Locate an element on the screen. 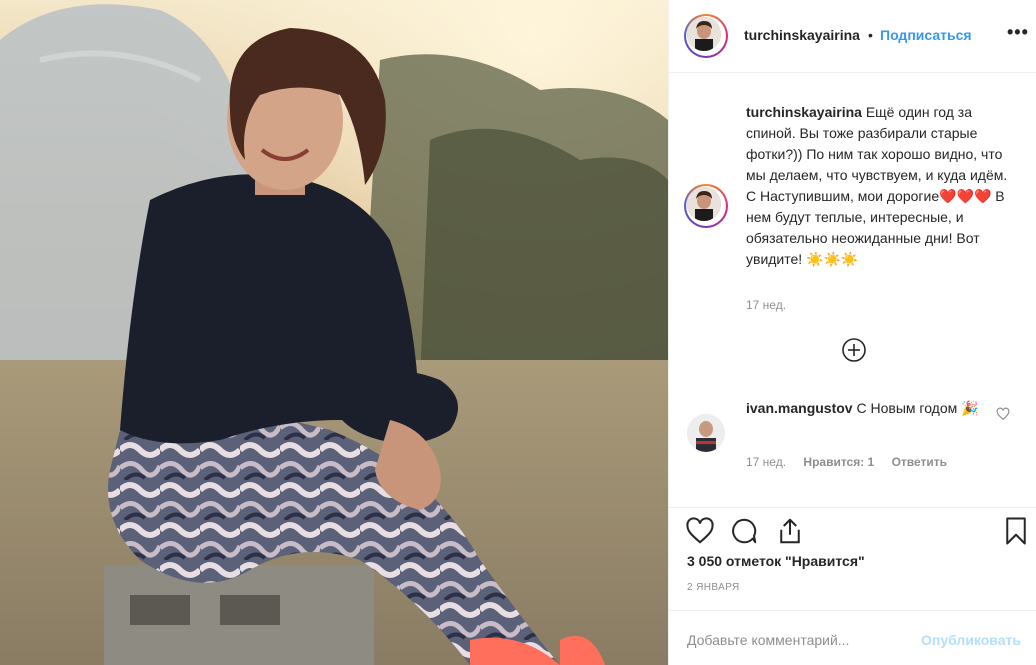 This screenshot has width=1036, height=665. comment-meta: 17 нед. Нравится: 1 Ответить is located at coordinates (853, 462).